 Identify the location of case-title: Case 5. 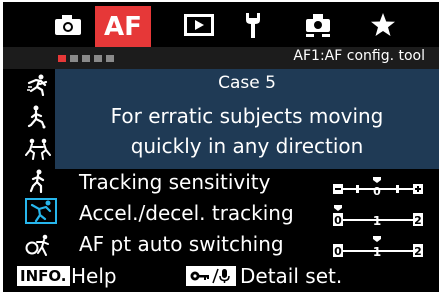
(247, 83).